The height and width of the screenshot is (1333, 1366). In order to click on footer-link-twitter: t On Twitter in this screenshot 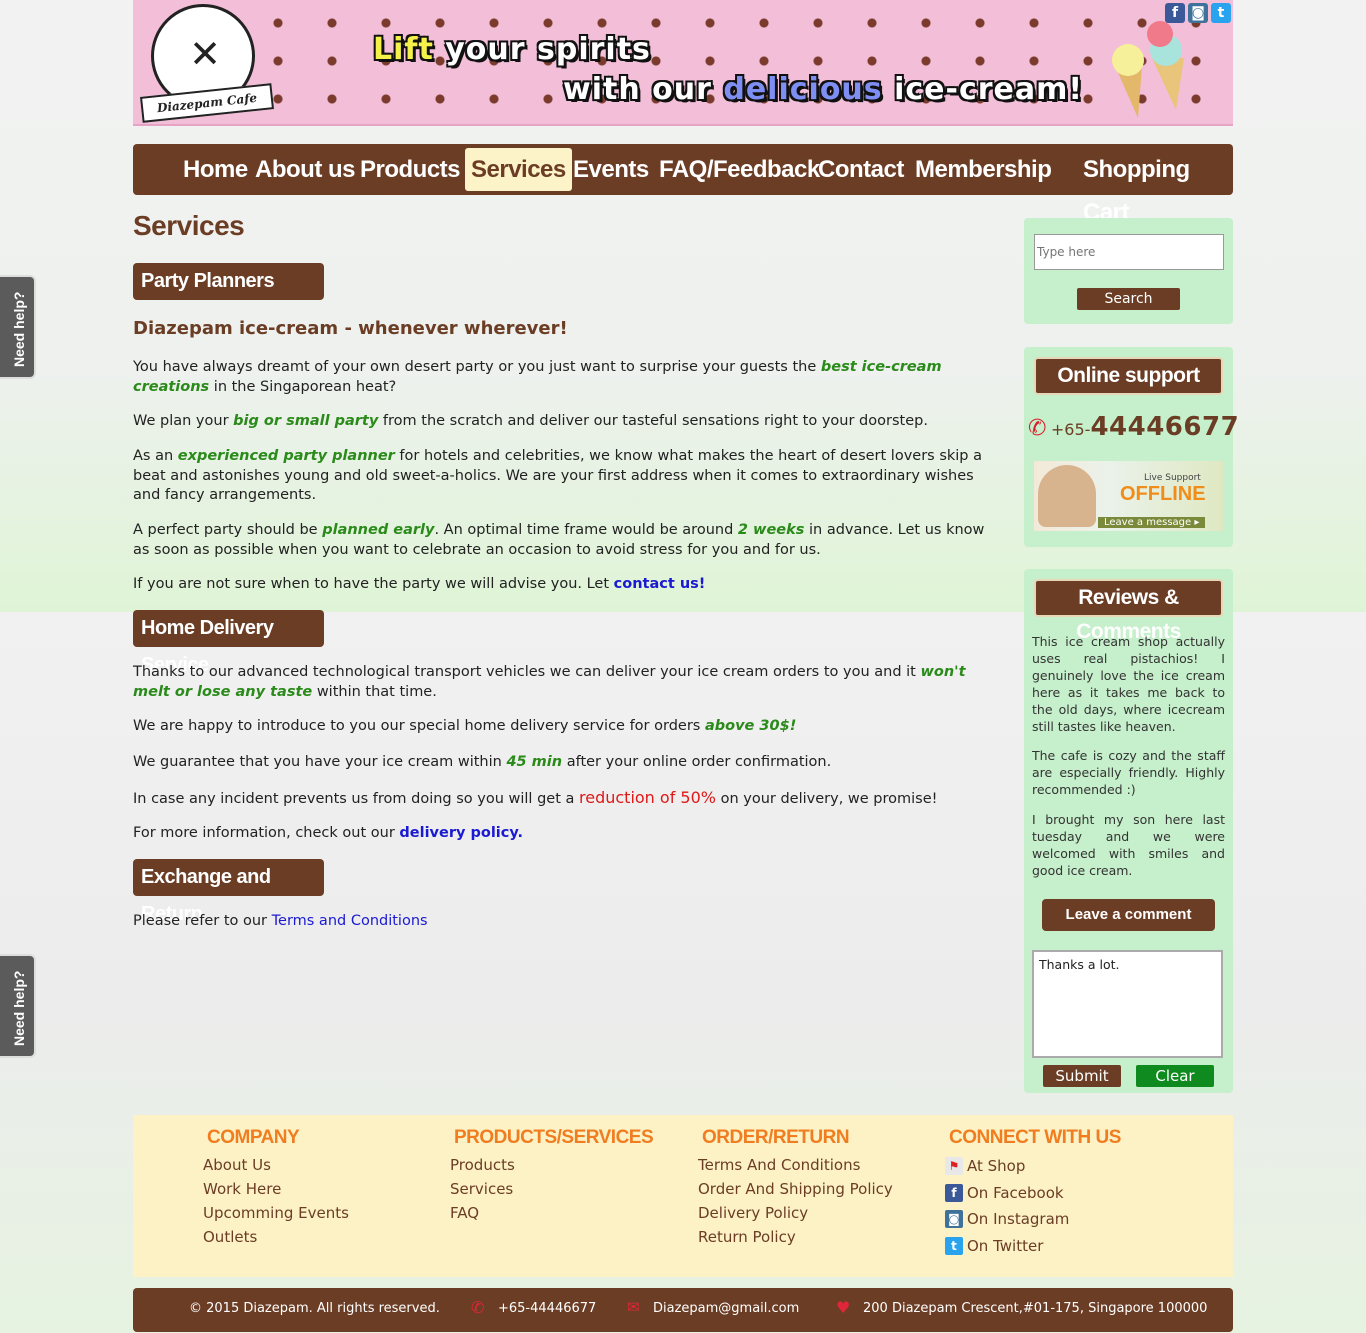, I will do `click(1033, 1246)`.